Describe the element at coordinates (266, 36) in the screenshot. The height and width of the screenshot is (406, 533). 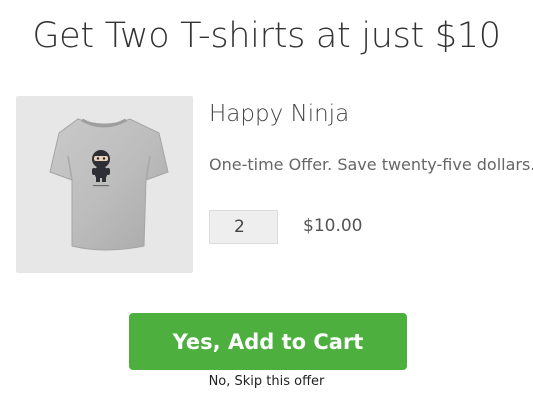
I see `offer-headline: Get Two T-shirts at just $10` at that location.